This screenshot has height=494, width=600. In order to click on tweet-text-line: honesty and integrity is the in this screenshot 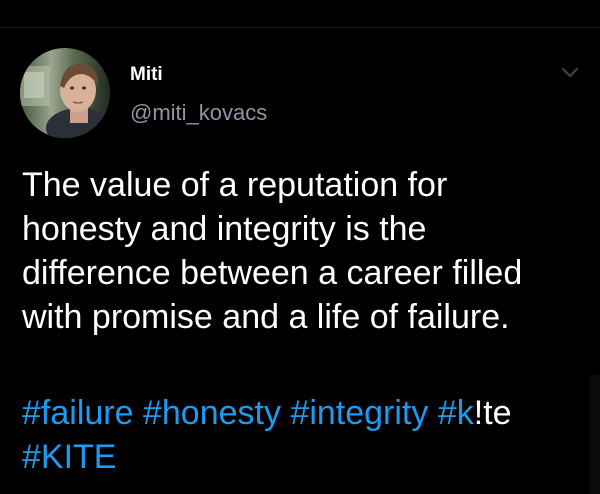, I will do `click(224, 229)`.